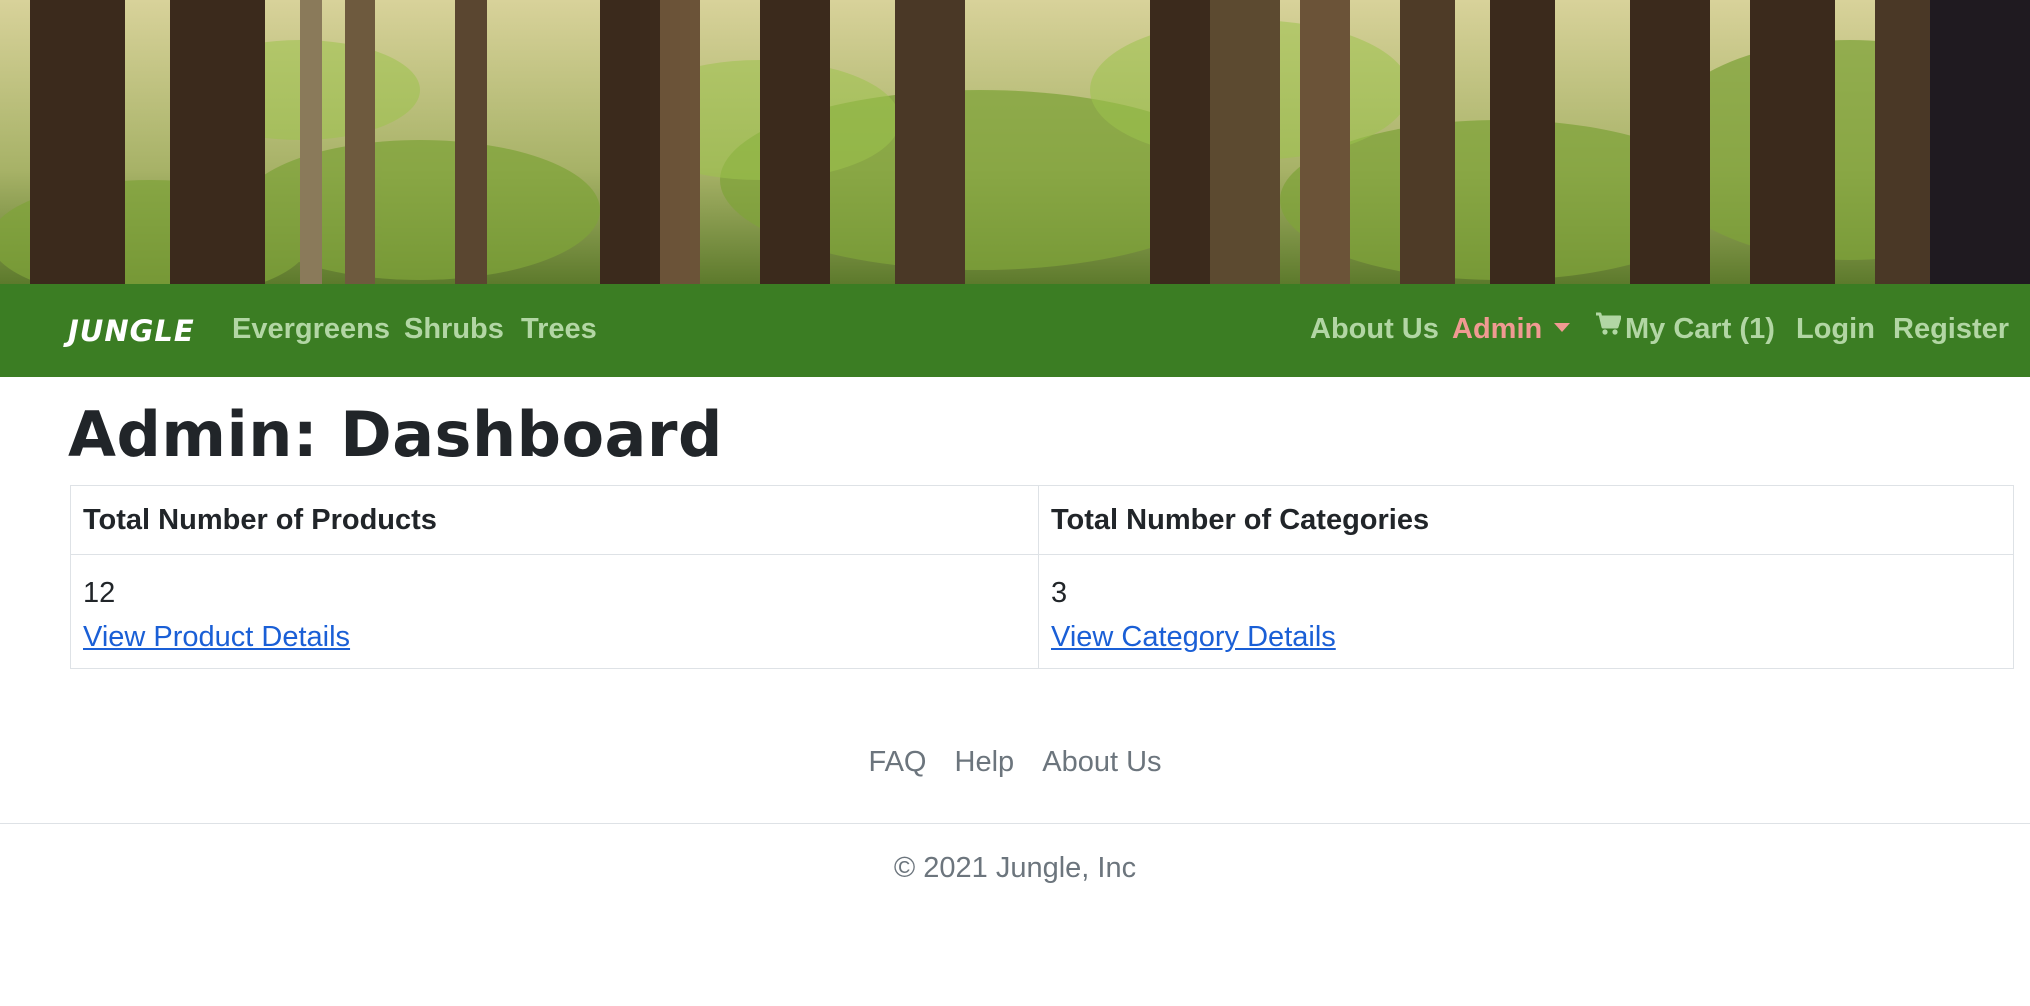  What do you see at coordinates (1526, 611) in the screenshot?
I see `categories-cell: 3 View Category Details` at bounding box center [1526, 611].